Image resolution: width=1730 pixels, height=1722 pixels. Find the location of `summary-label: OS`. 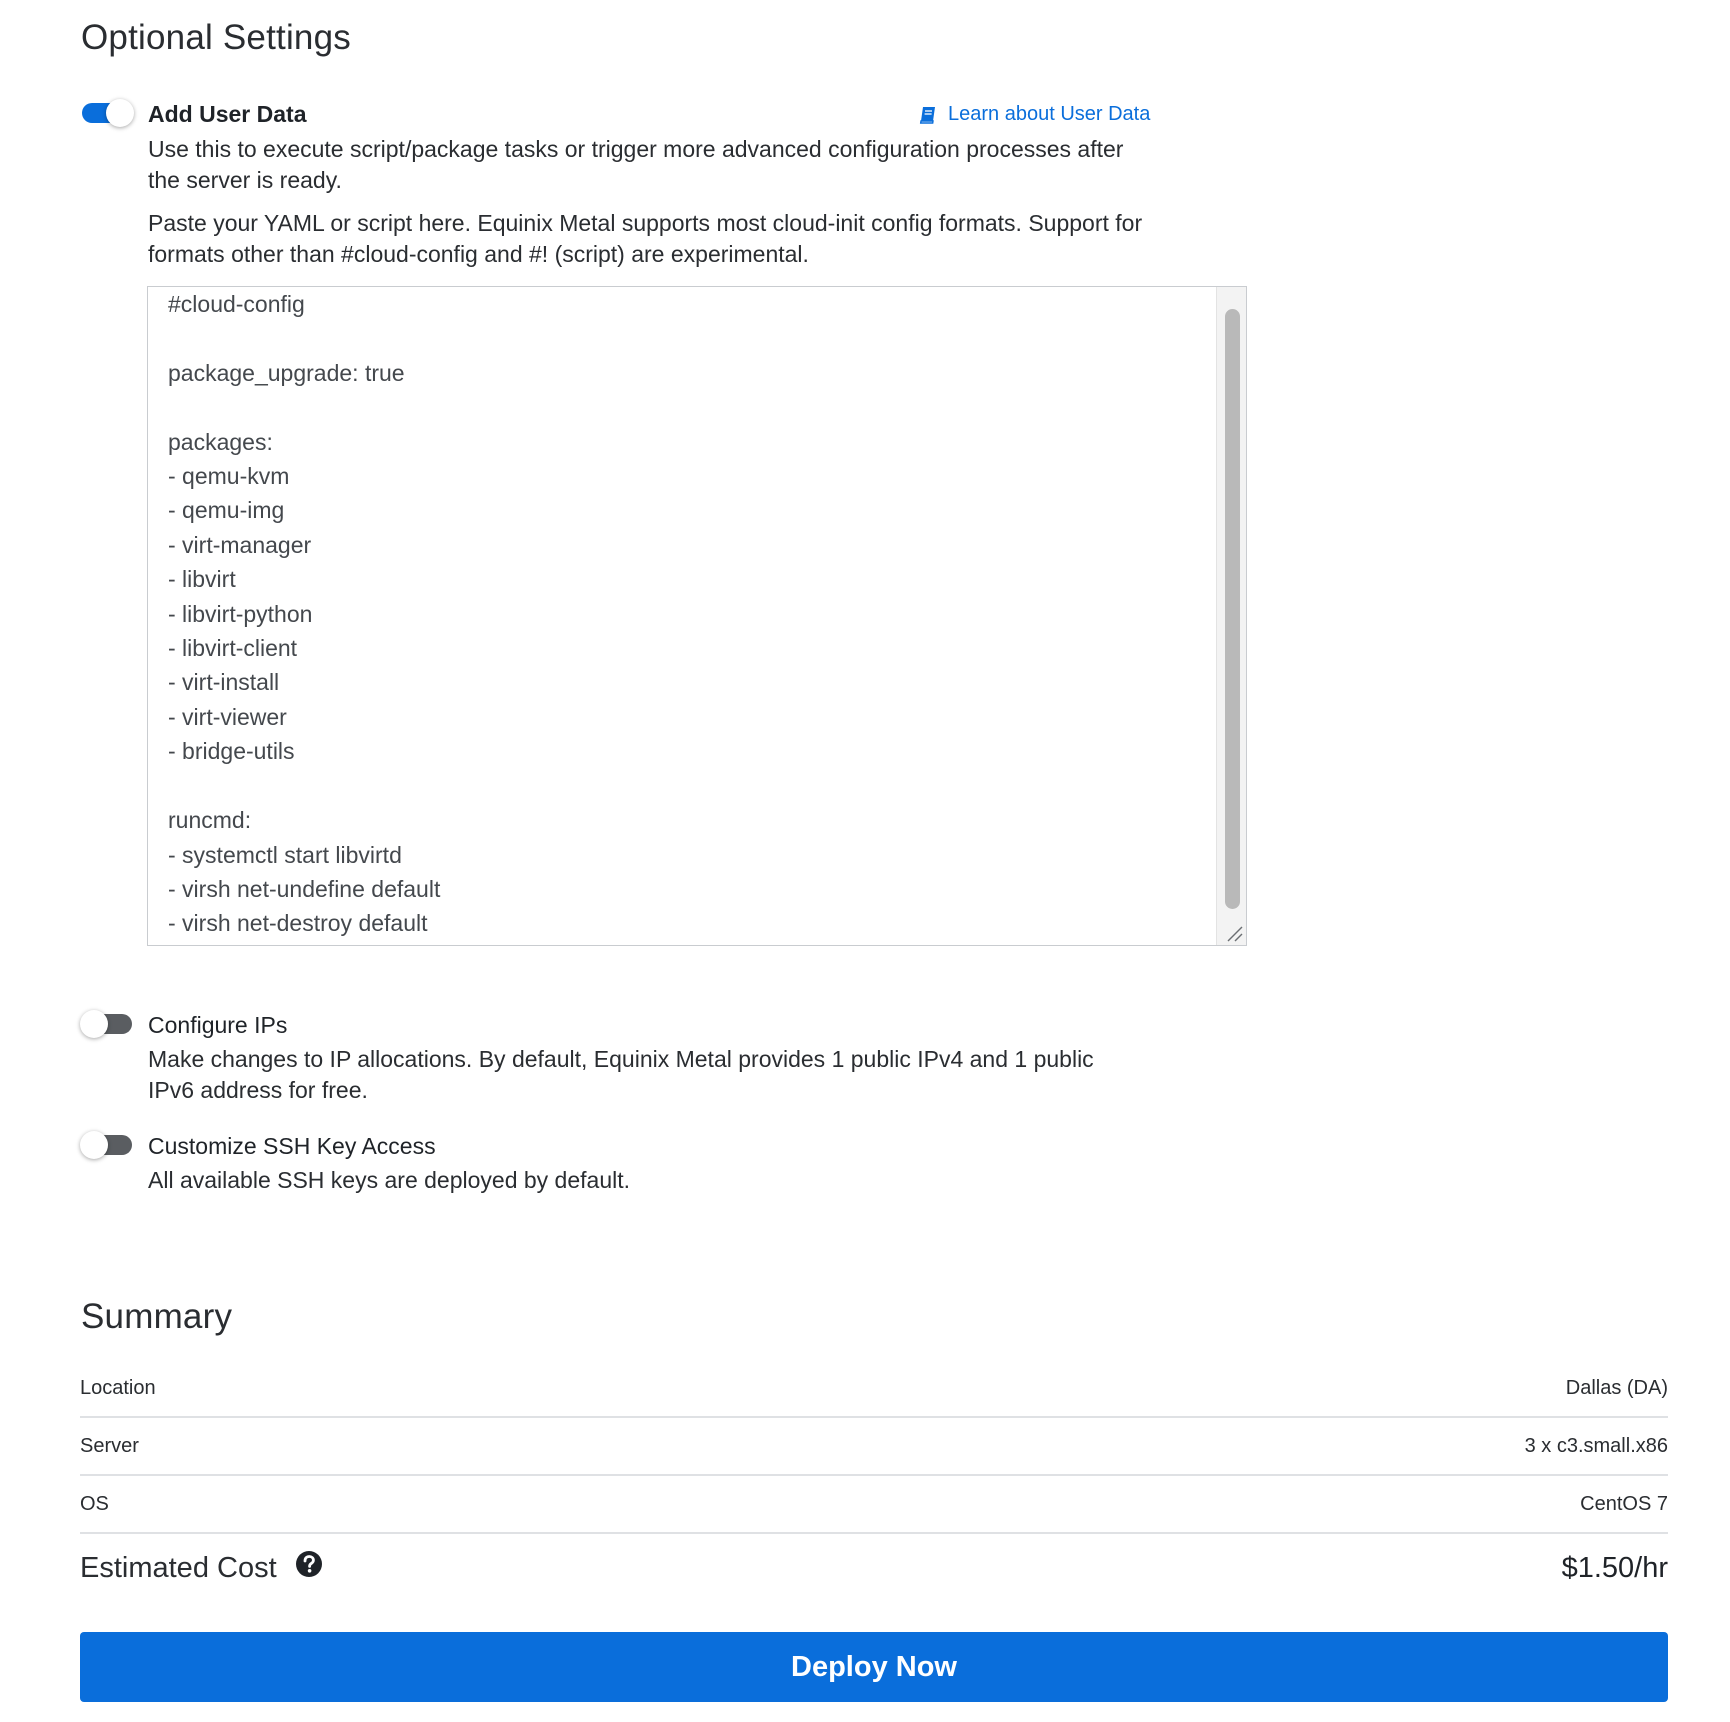

summary-label: OS is located at coordinates (94, 1503).